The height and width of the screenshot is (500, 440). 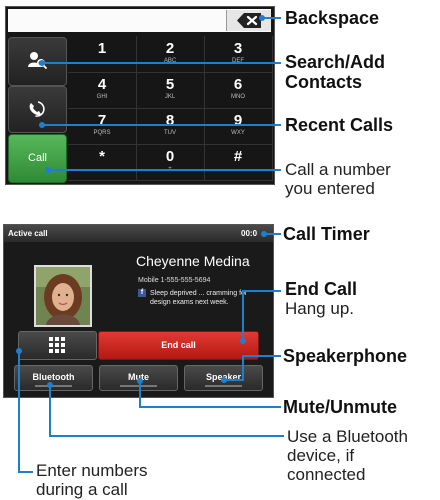 I want to click on callout-recent-calls: Recent Calls, so click(x=339, y=125).